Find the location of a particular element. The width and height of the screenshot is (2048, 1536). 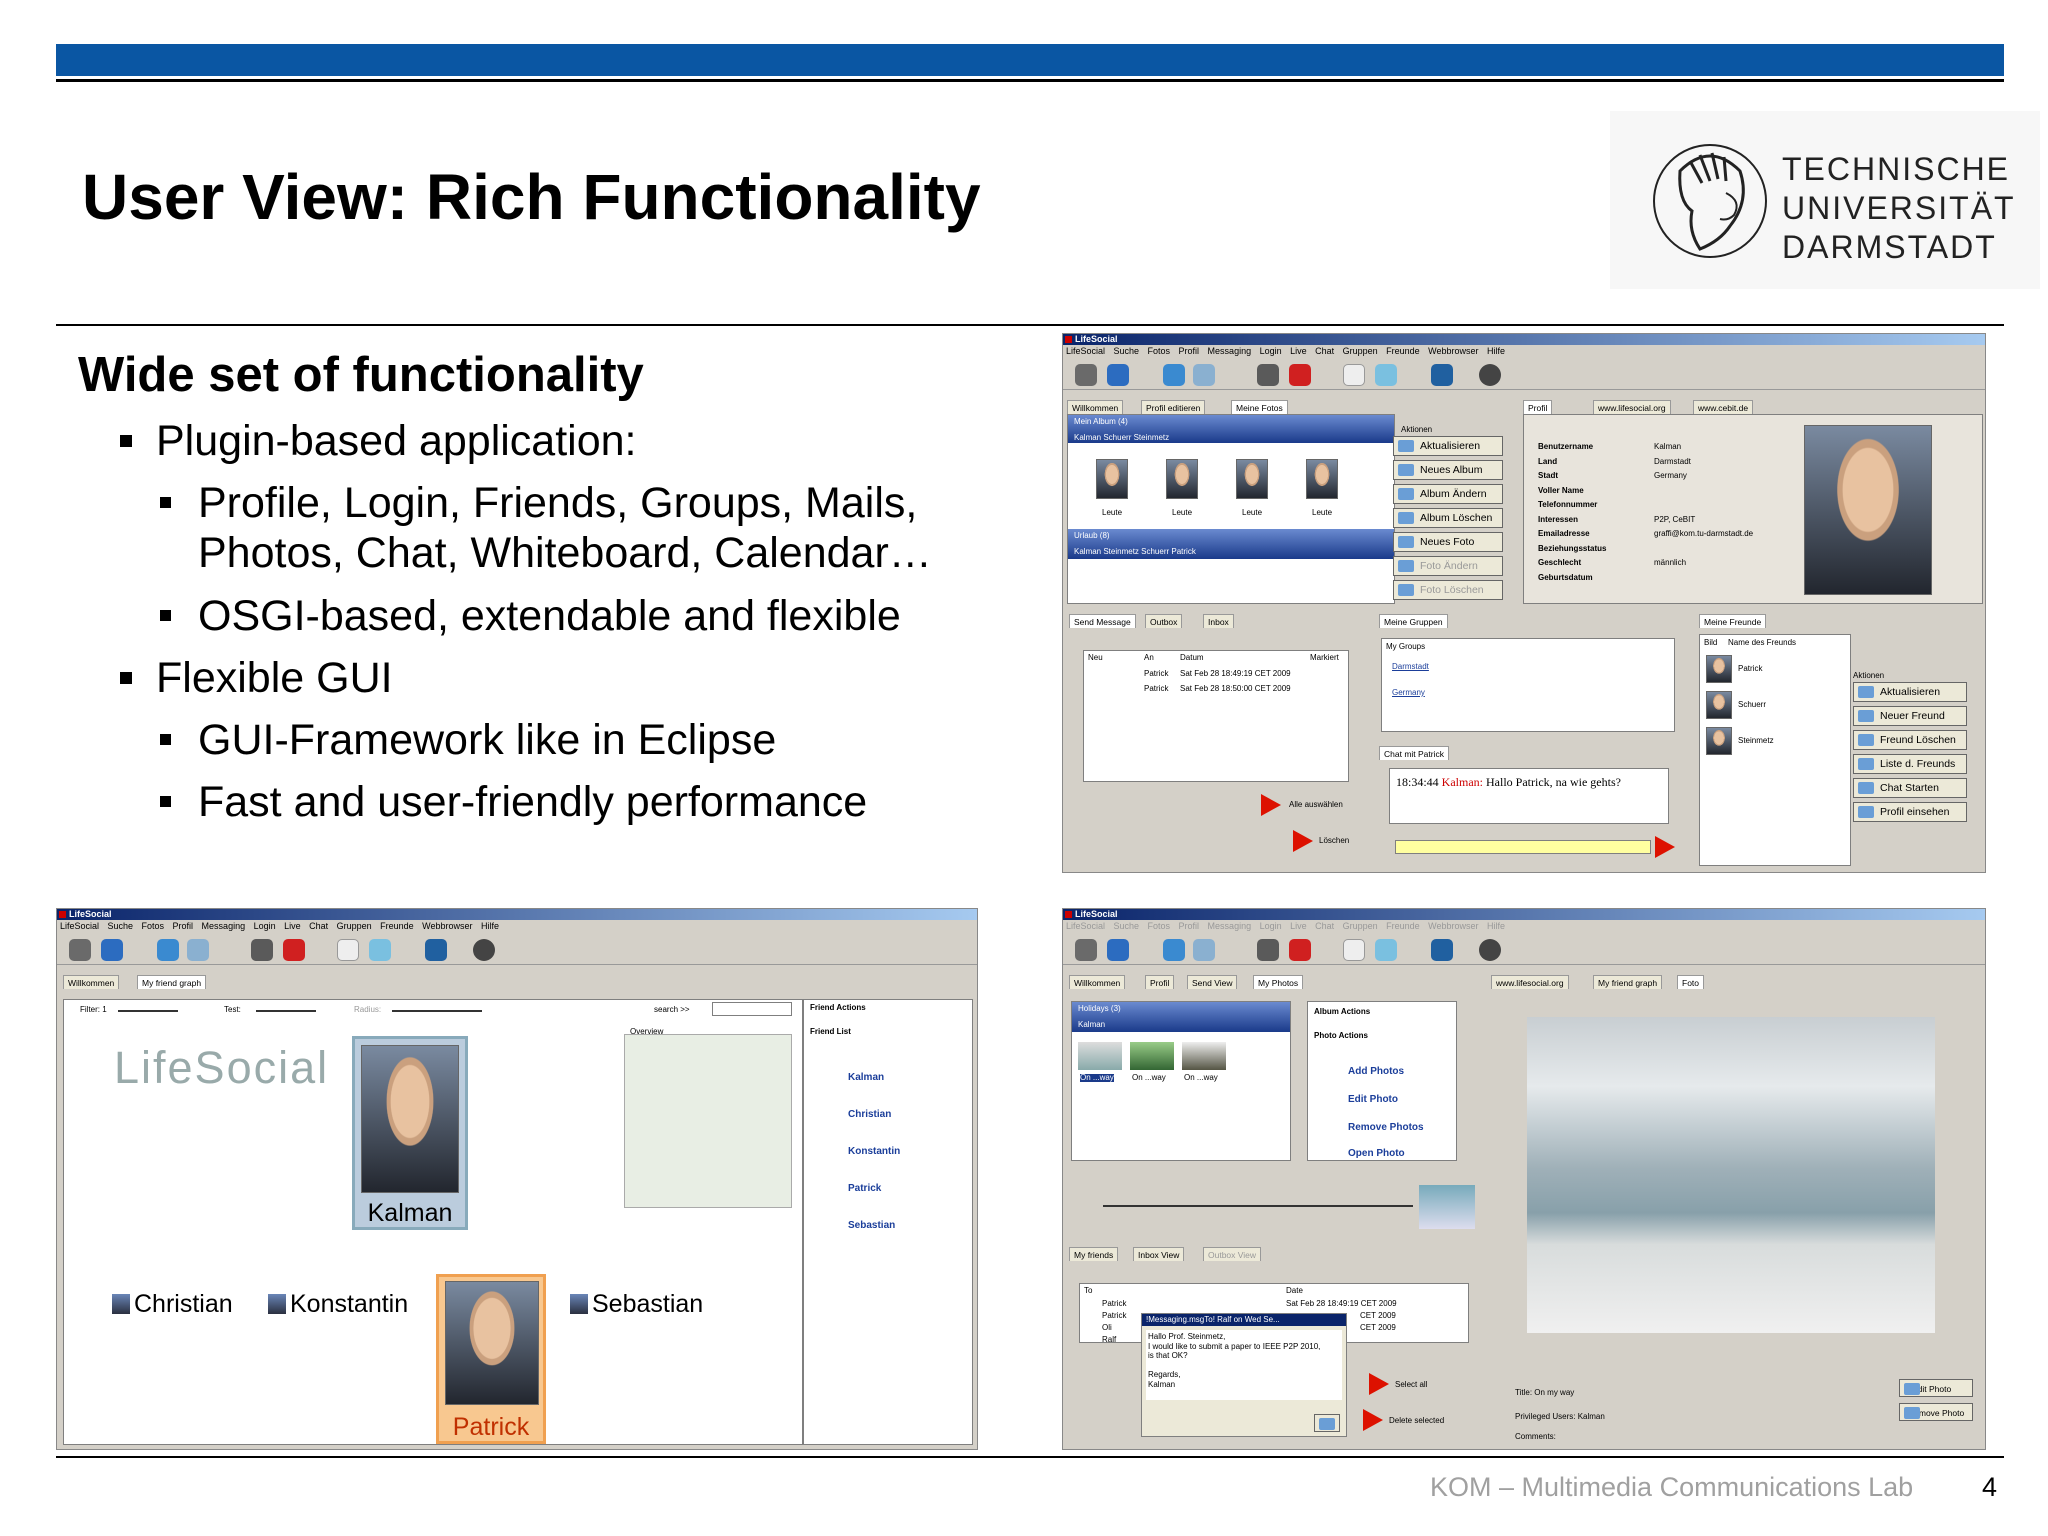

refresh-button: Aktualisieren is located at coordinates (1448, 446).